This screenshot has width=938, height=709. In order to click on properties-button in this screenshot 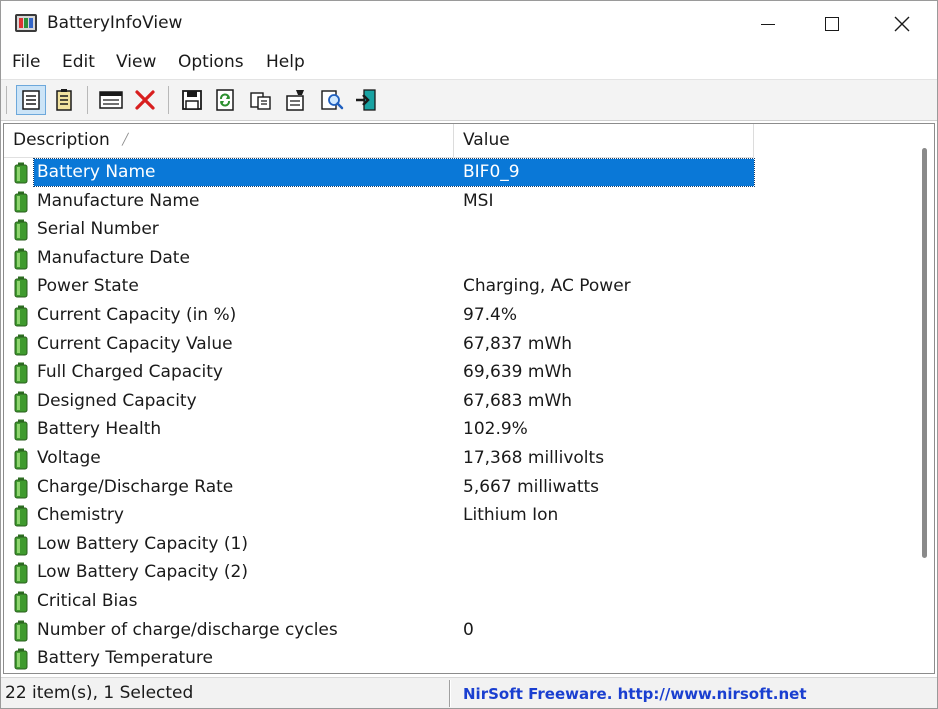, I will do `click(296, 100)`.